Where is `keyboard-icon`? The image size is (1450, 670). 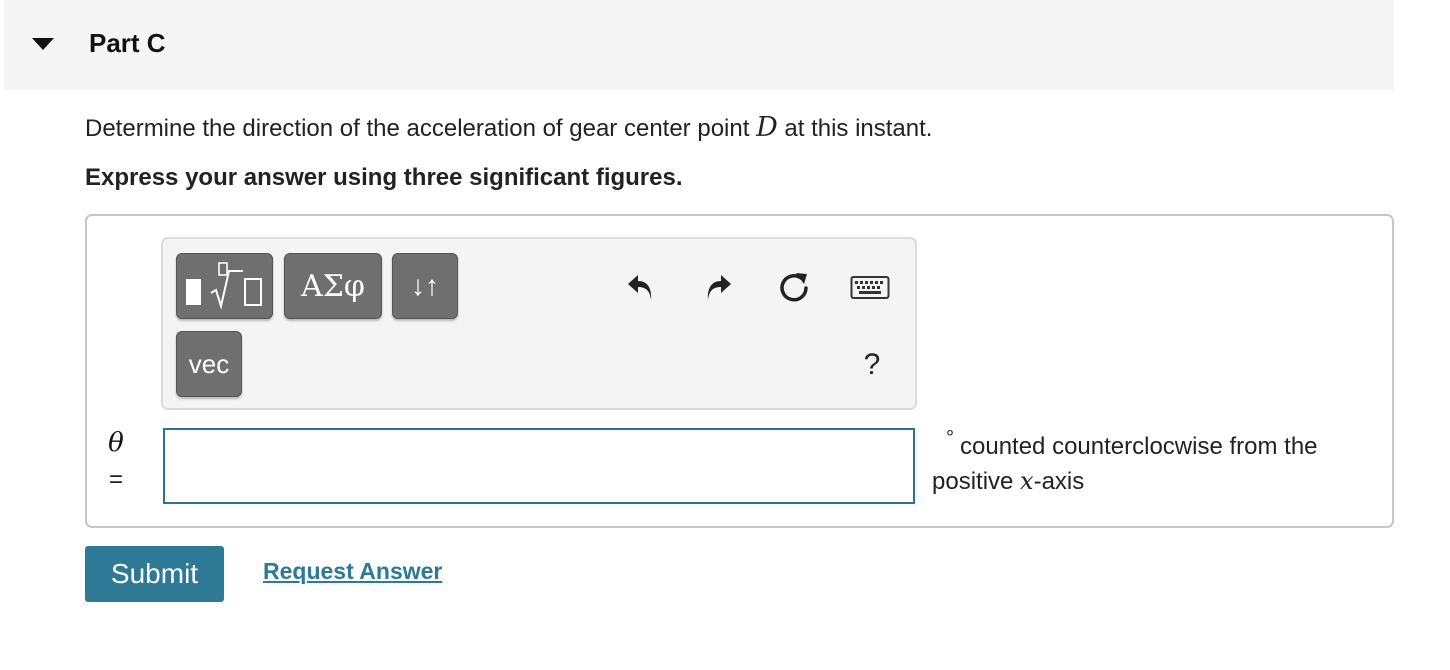
keyboard-icon is located at coordinates (870, 287).